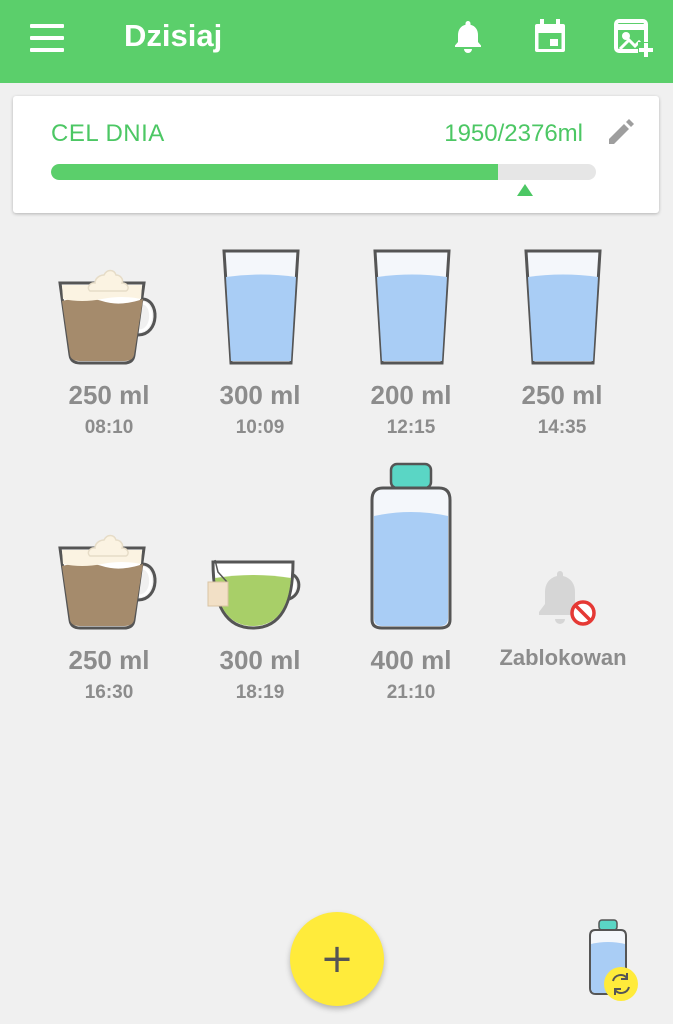  I want to click on drink-entry: 300 ml 18:19, so click(260, 610).